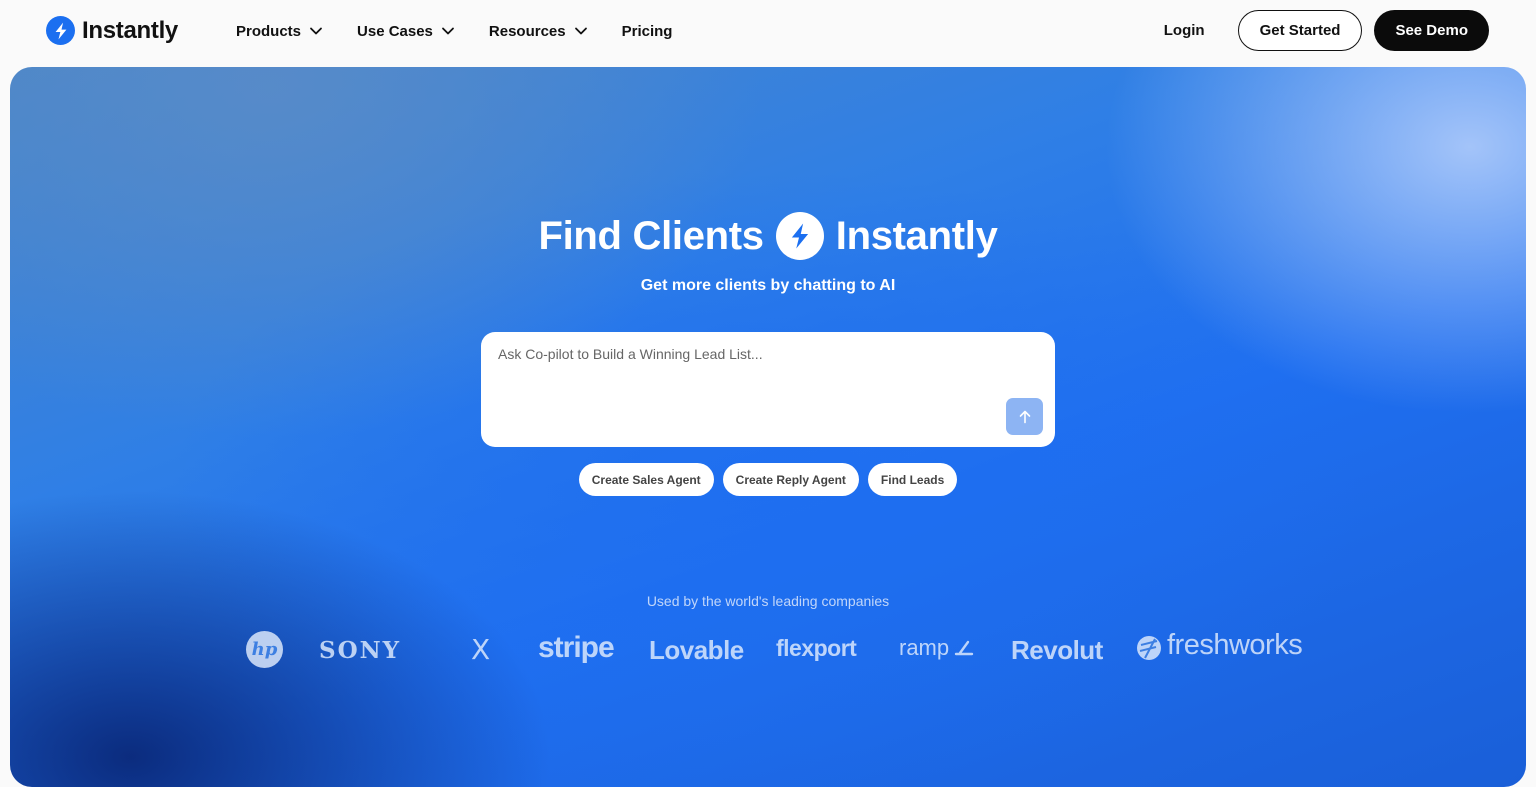  Describe the element at coordinates (816, 648) in the screenshot. I see `logo-flexport: flexport` at that location.